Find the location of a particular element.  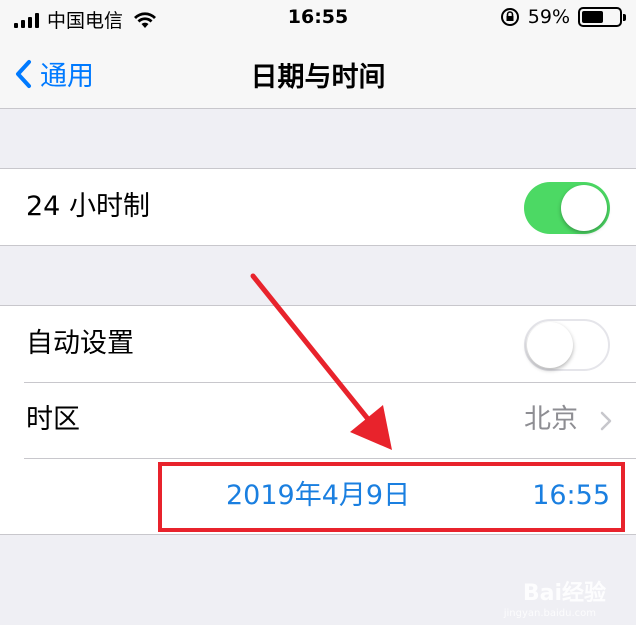

chevron-right-icon is located at coordinates (606, 421).